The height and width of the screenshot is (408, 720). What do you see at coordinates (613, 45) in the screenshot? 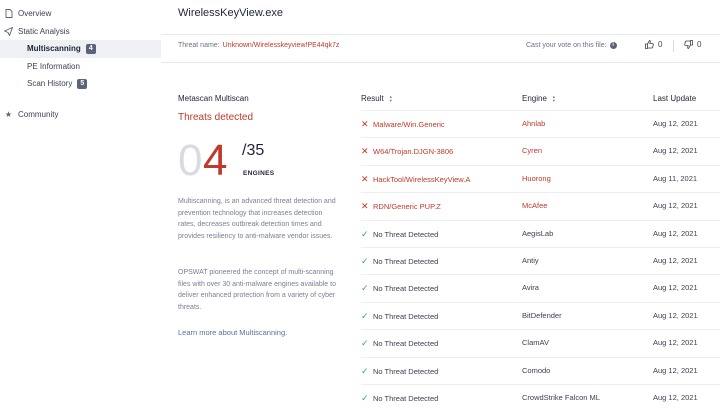
I see `info-icon: i` at bounding box center [613, 45].